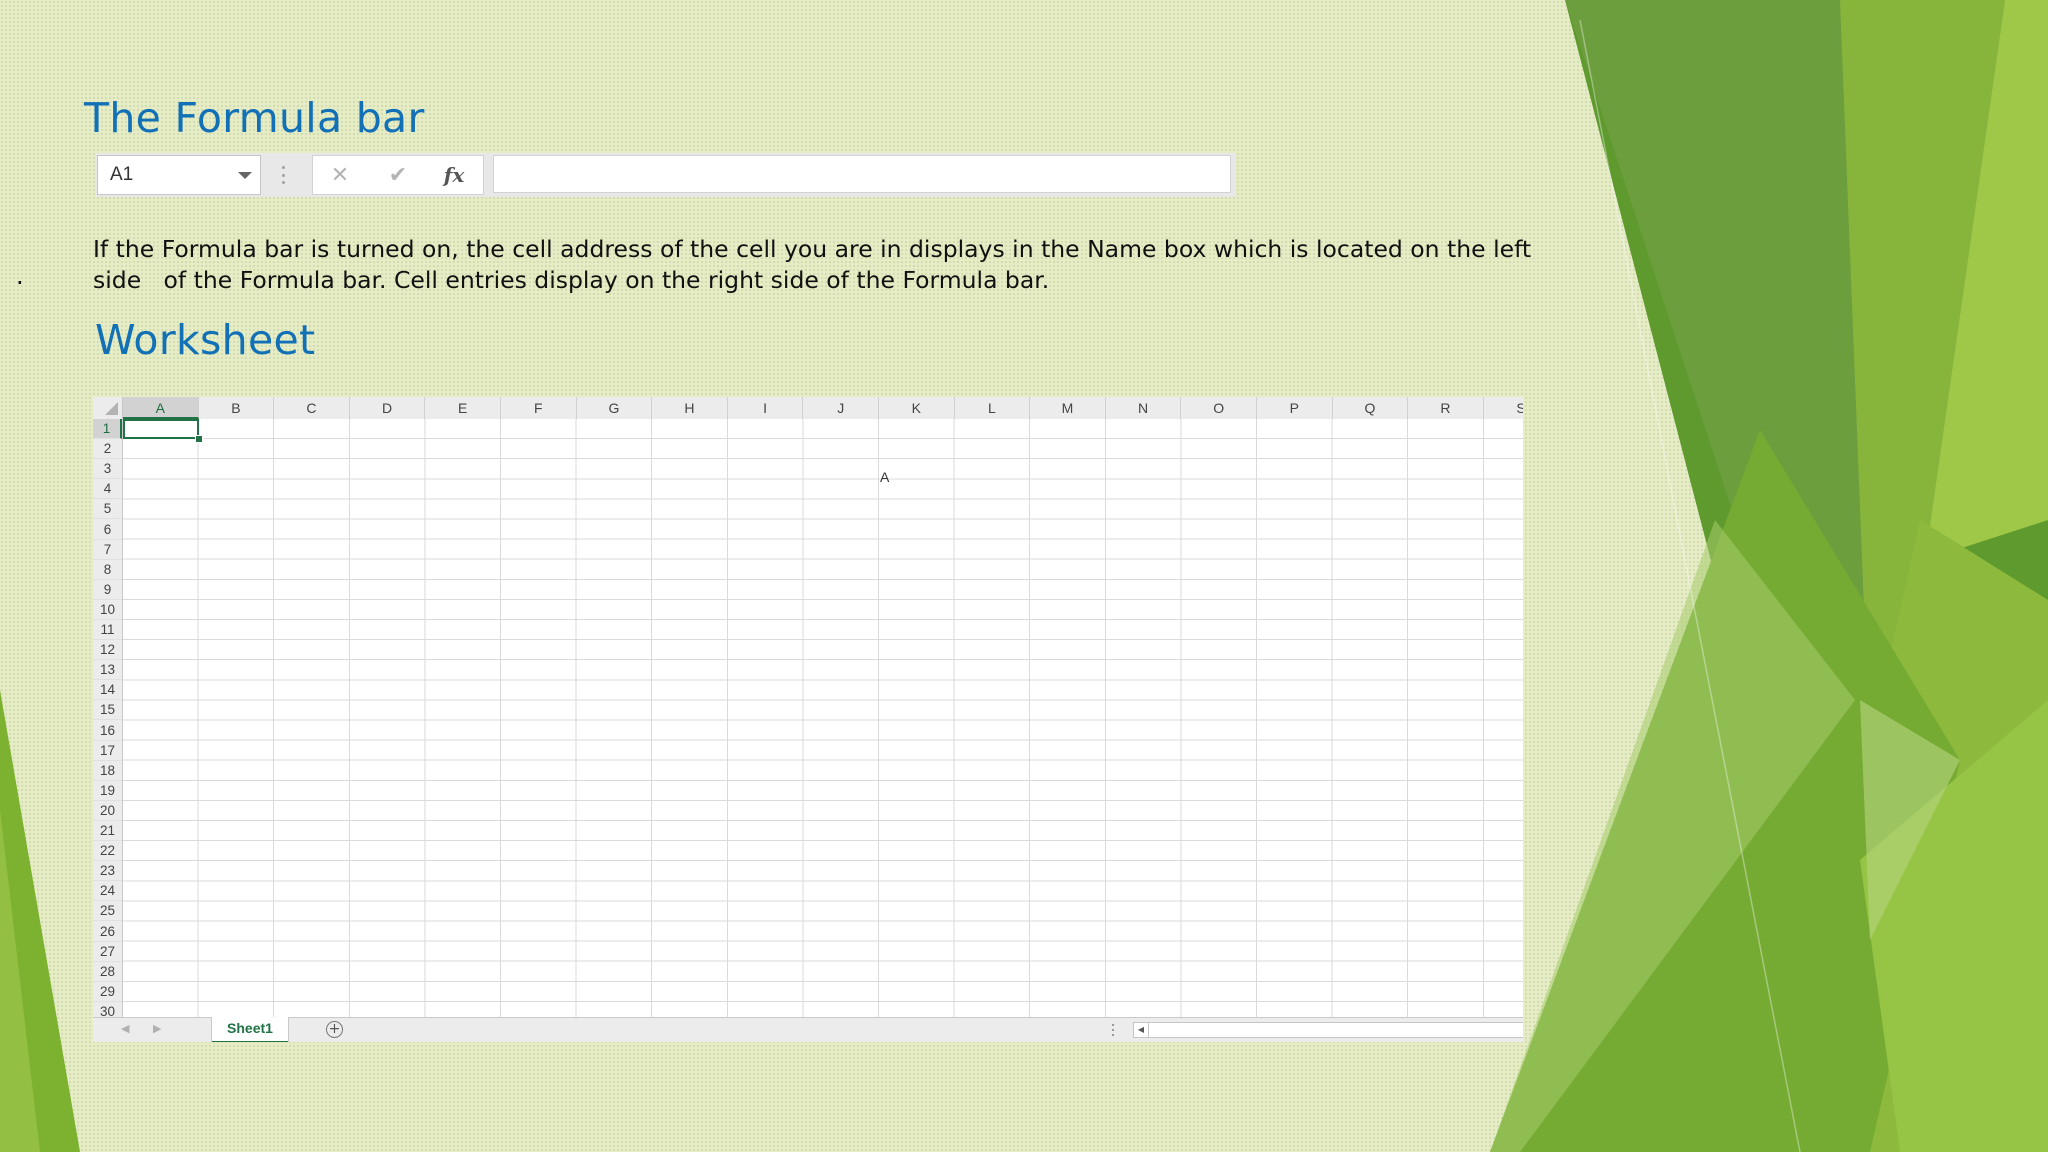 This screenshot has width=2048, height=1152. I want to click on column-header-l: L, so click(993, 408).